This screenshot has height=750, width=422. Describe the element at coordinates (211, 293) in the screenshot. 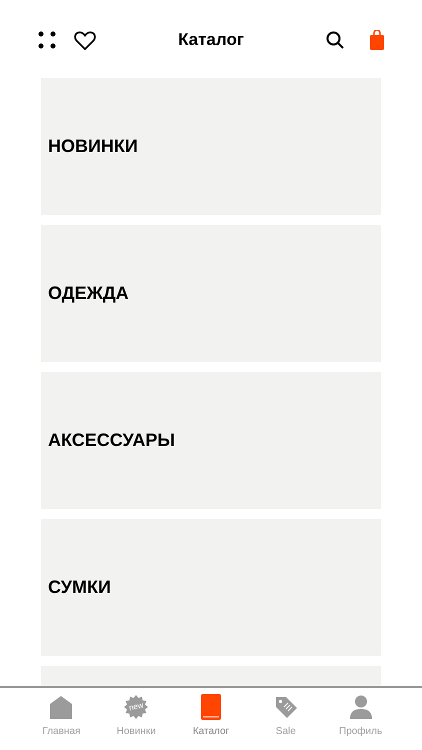

I see `category-card: ОДЕЖДА` at that location.